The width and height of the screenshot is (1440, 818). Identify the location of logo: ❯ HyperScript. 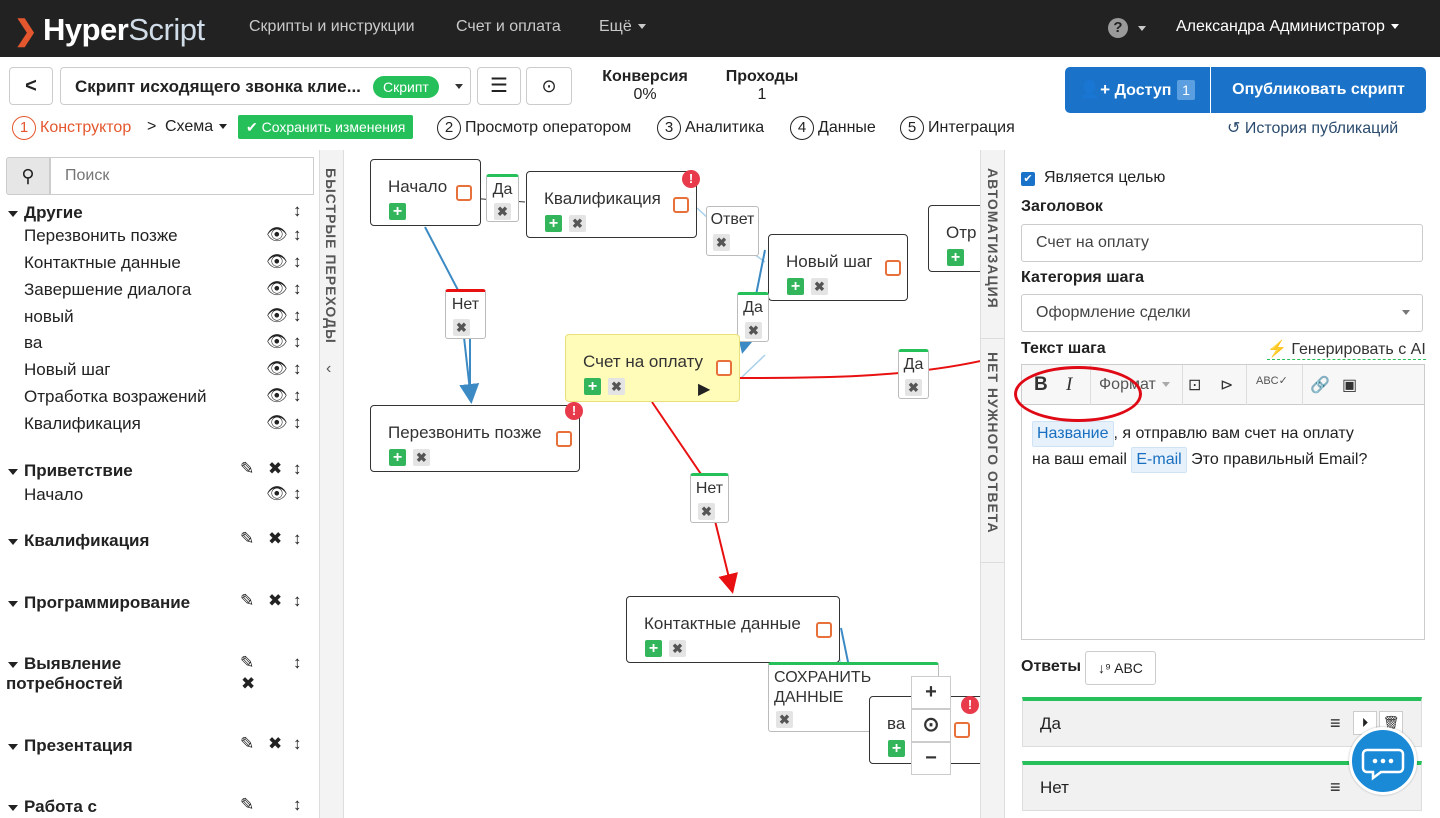
(109, 30).